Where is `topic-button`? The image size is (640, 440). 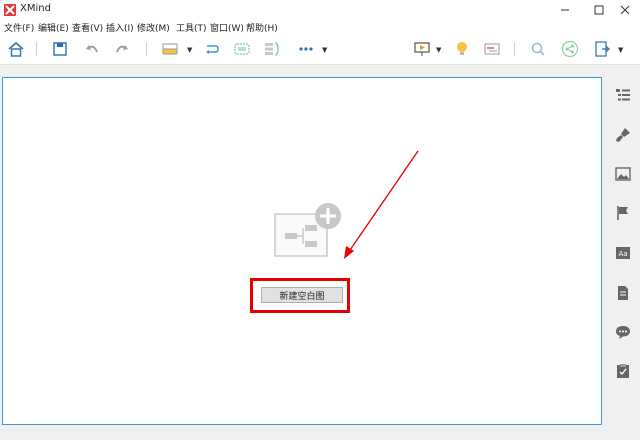
topic-button is located at coordinates (170, 49).